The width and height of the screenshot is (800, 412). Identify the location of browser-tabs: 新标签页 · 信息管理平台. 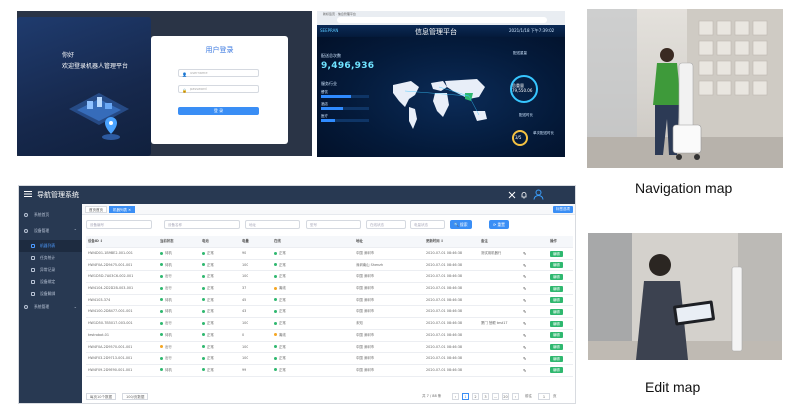
(339, 14).